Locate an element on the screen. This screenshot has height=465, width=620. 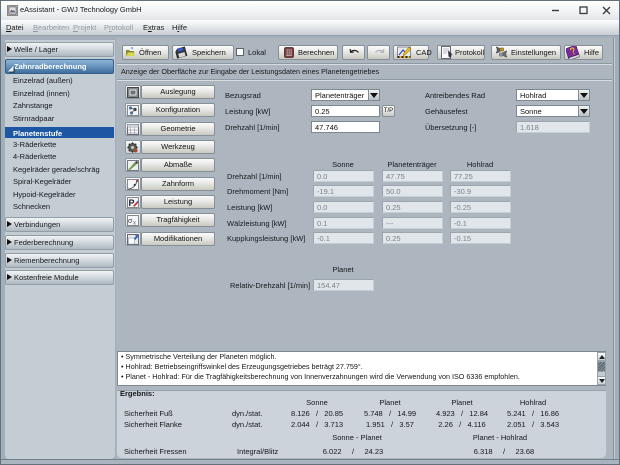
svg-text: x is located at coordinates (134, 224).